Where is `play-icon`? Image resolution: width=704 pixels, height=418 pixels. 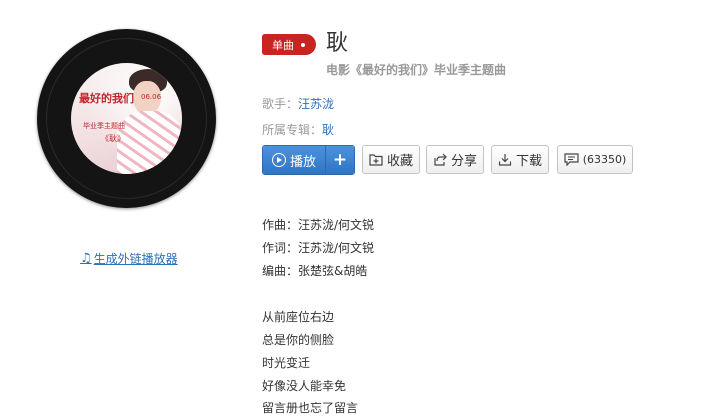
play-icon is located at coordinates (278, 160).